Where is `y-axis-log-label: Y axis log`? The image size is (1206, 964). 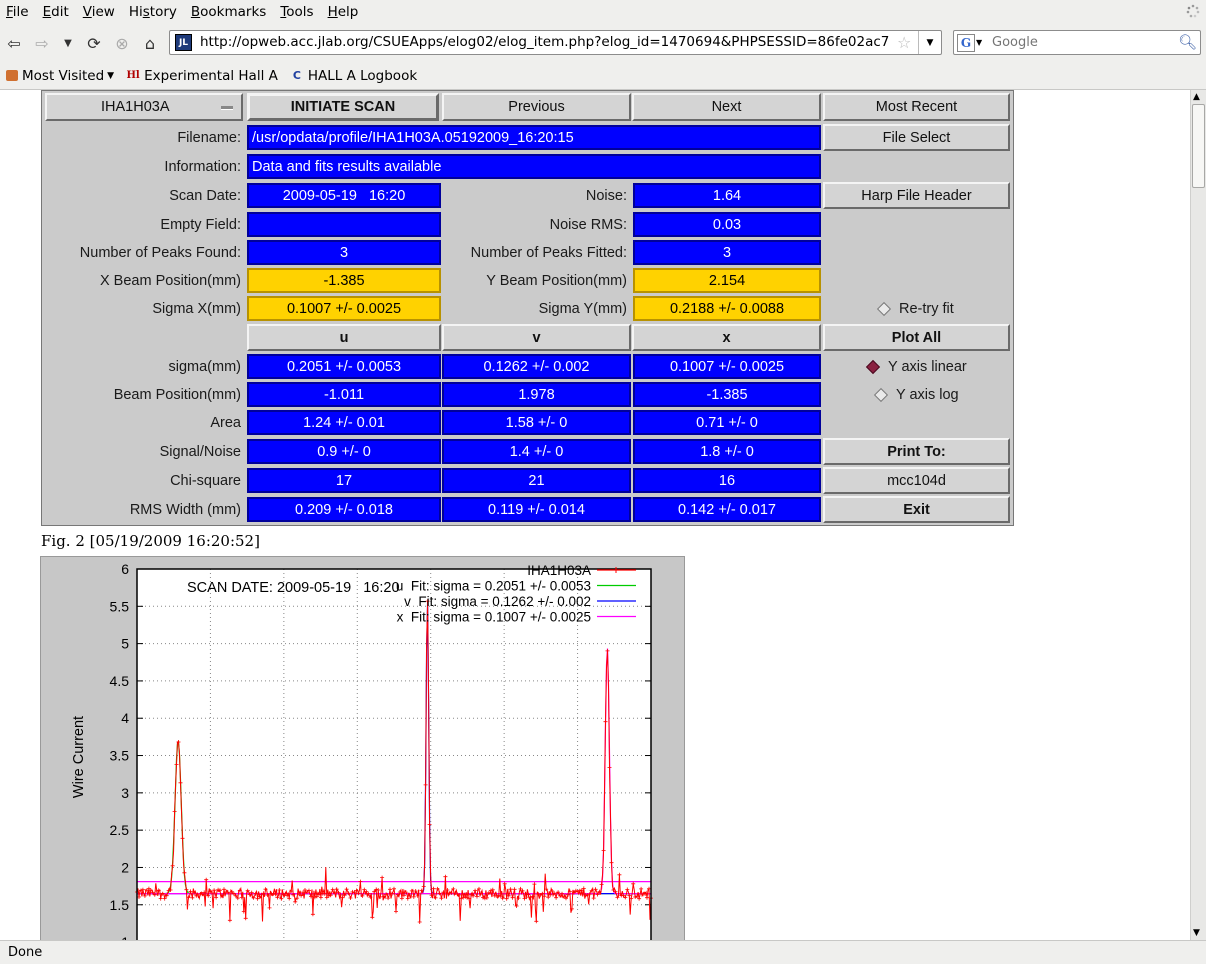 y-axis-log-label: Y axis log is located at coordinates (927, 394).